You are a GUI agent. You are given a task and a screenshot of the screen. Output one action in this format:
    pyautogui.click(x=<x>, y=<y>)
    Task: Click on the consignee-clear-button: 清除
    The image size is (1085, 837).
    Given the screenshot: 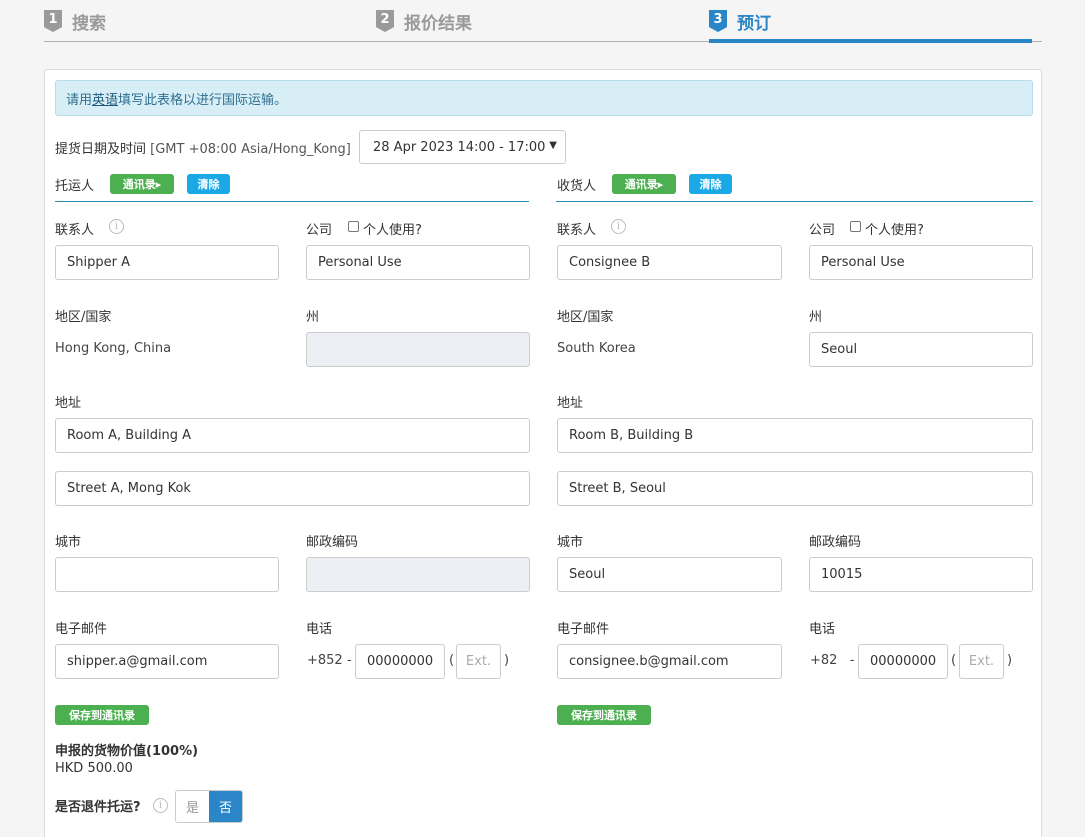 What is the action you would take?
    pyautogui.click(x=710, y=184)
    